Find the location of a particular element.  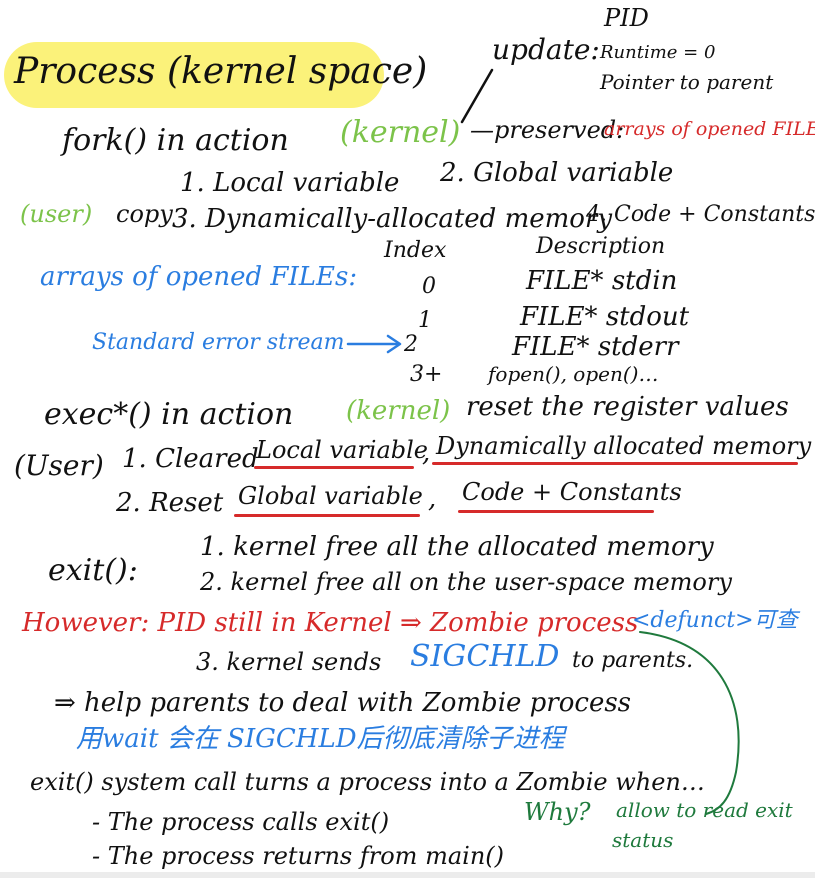

exec-rest: reset the register values is located at coordinates (627, 407).